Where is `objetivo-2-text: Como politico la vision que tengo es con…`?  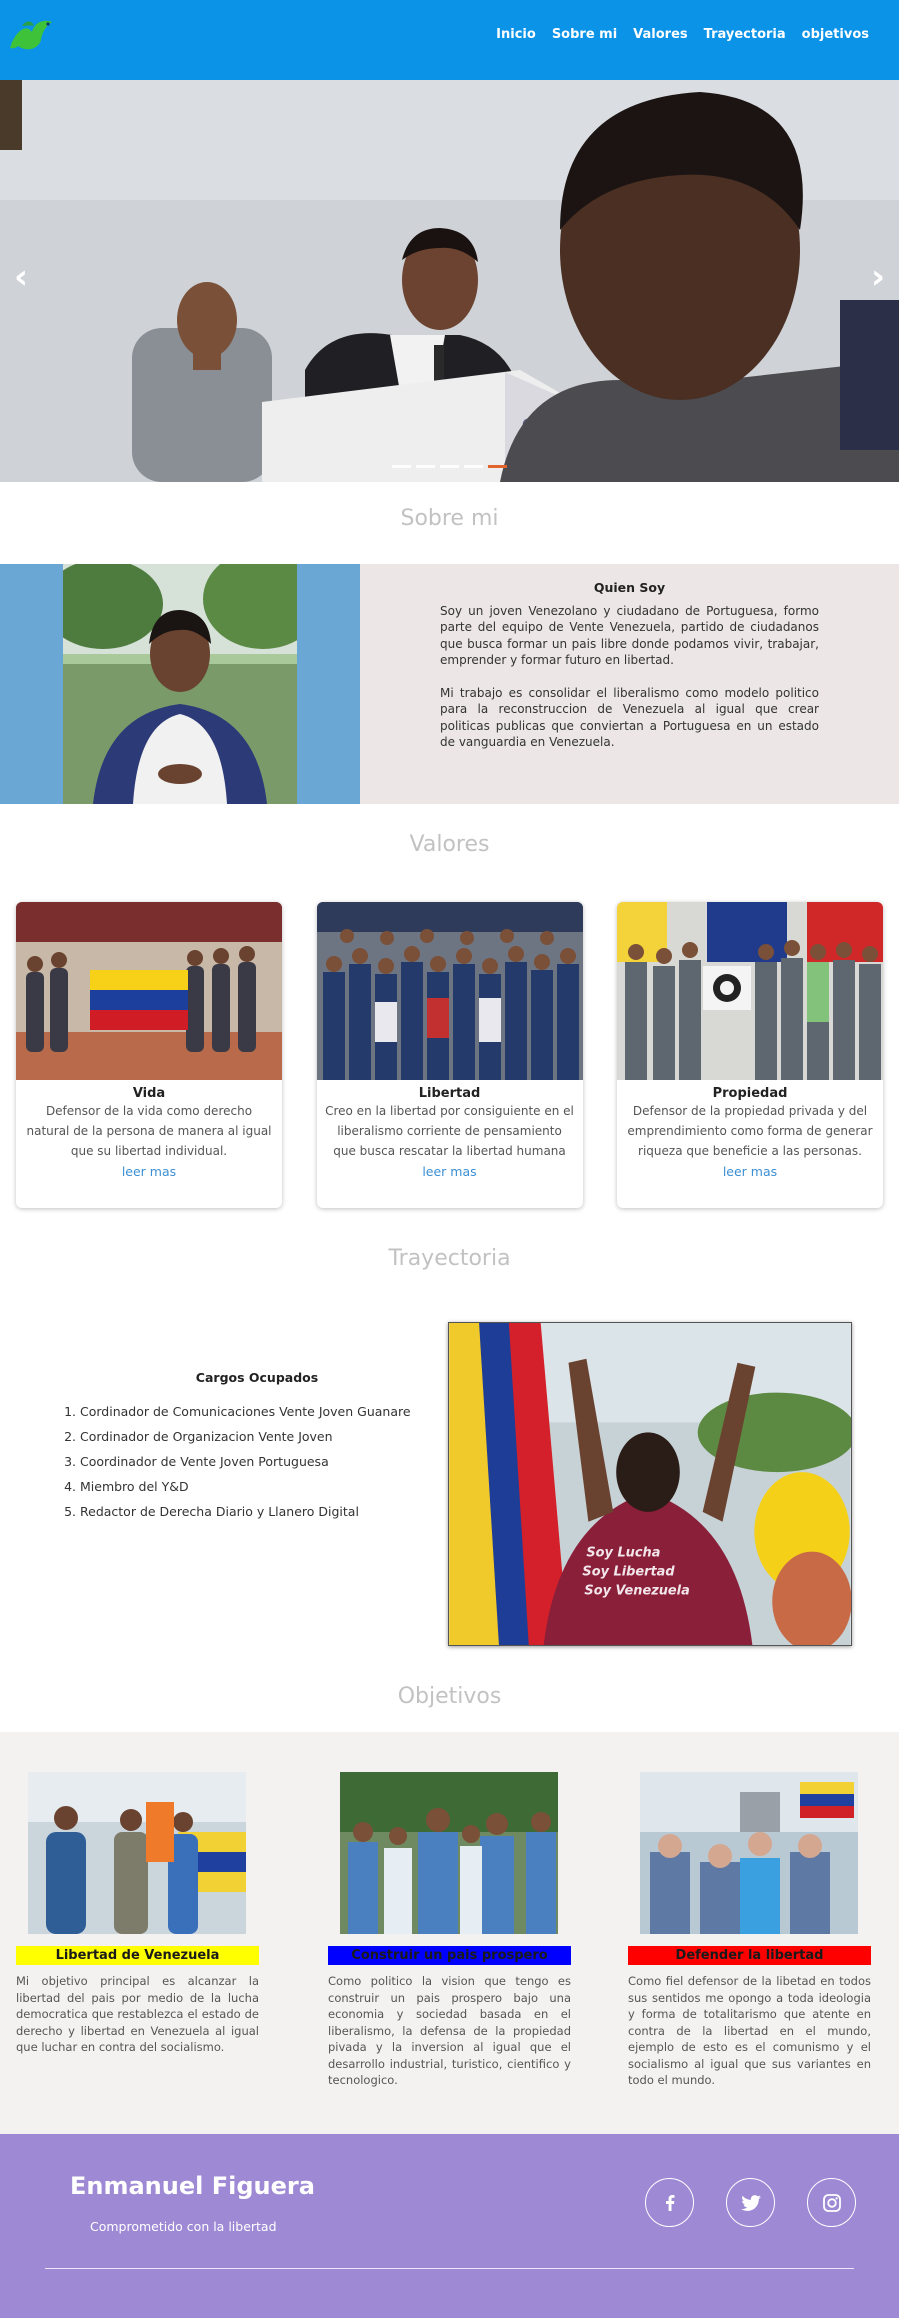 objetivo-2-text: Como politico la vision que tengo es con… is located at coordinates (449, 2030).